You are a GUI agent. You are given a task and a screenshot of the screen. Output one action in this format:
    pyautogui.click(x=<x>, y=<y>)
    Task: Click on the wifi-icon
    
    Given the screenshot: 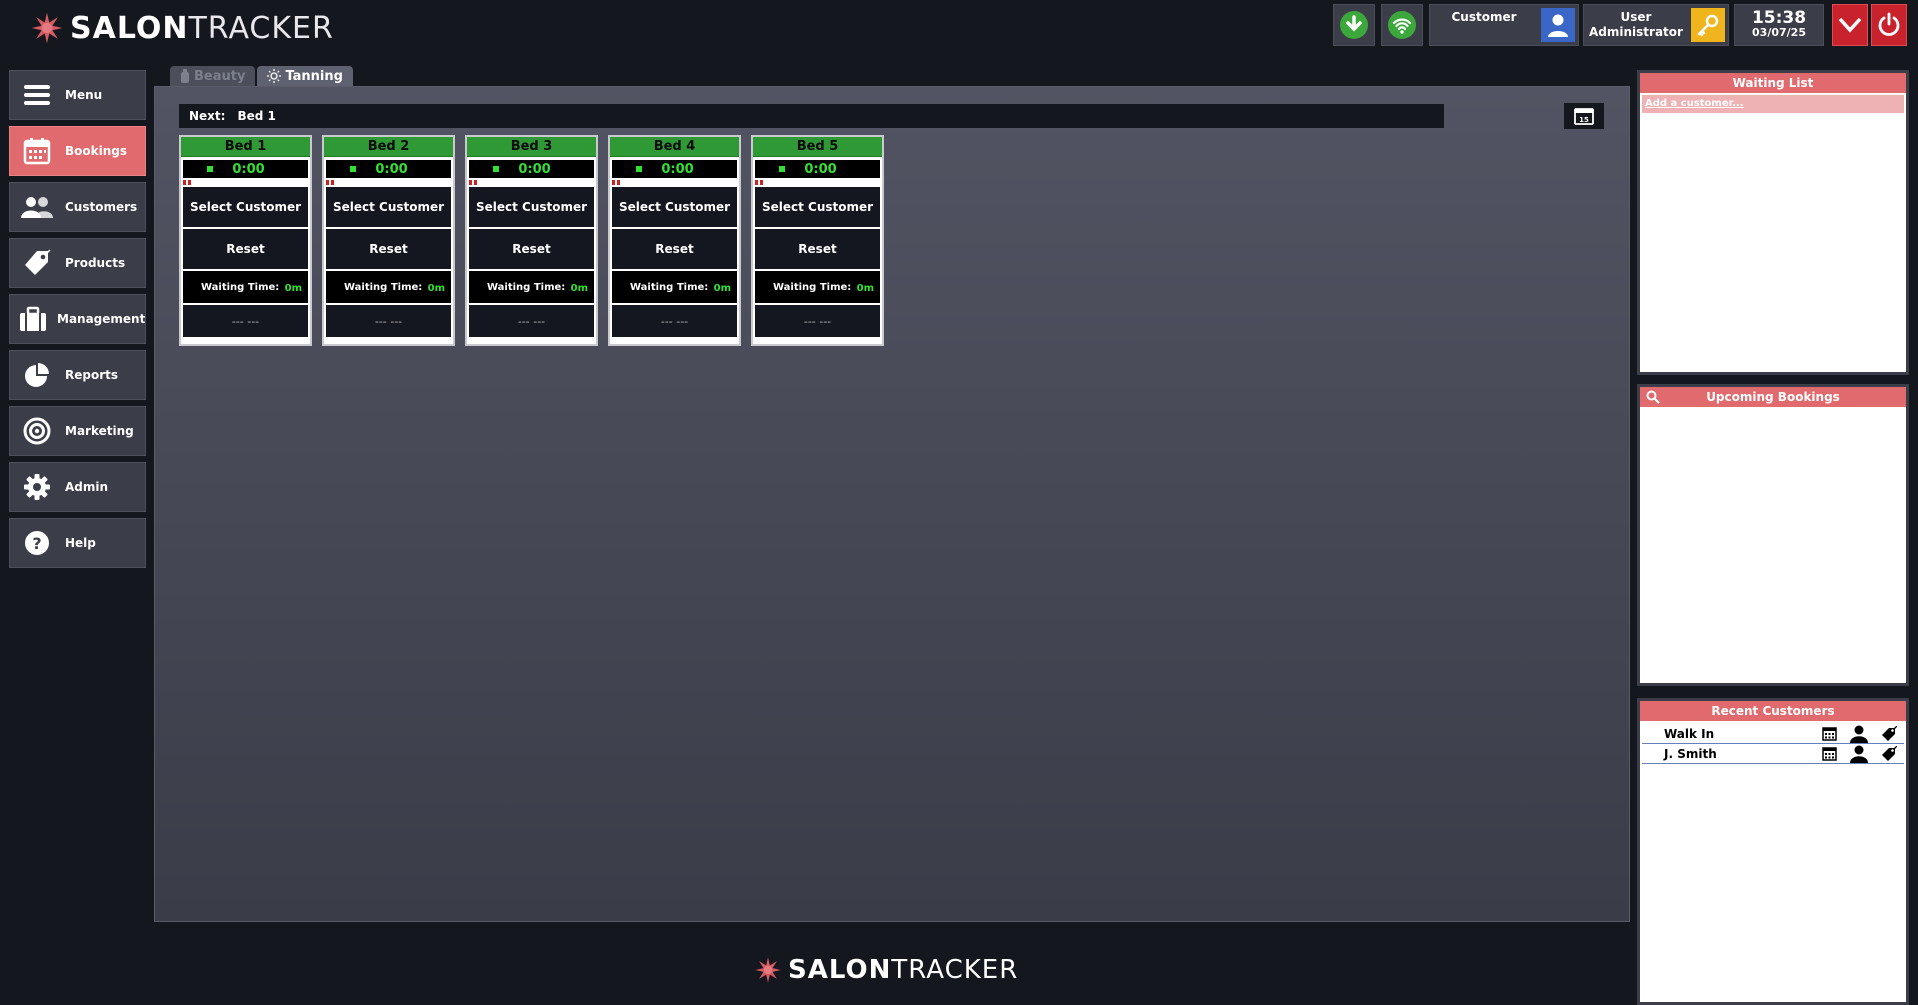 What is the action you would take?
    pyautogui.click(x=1402, y=25)
    